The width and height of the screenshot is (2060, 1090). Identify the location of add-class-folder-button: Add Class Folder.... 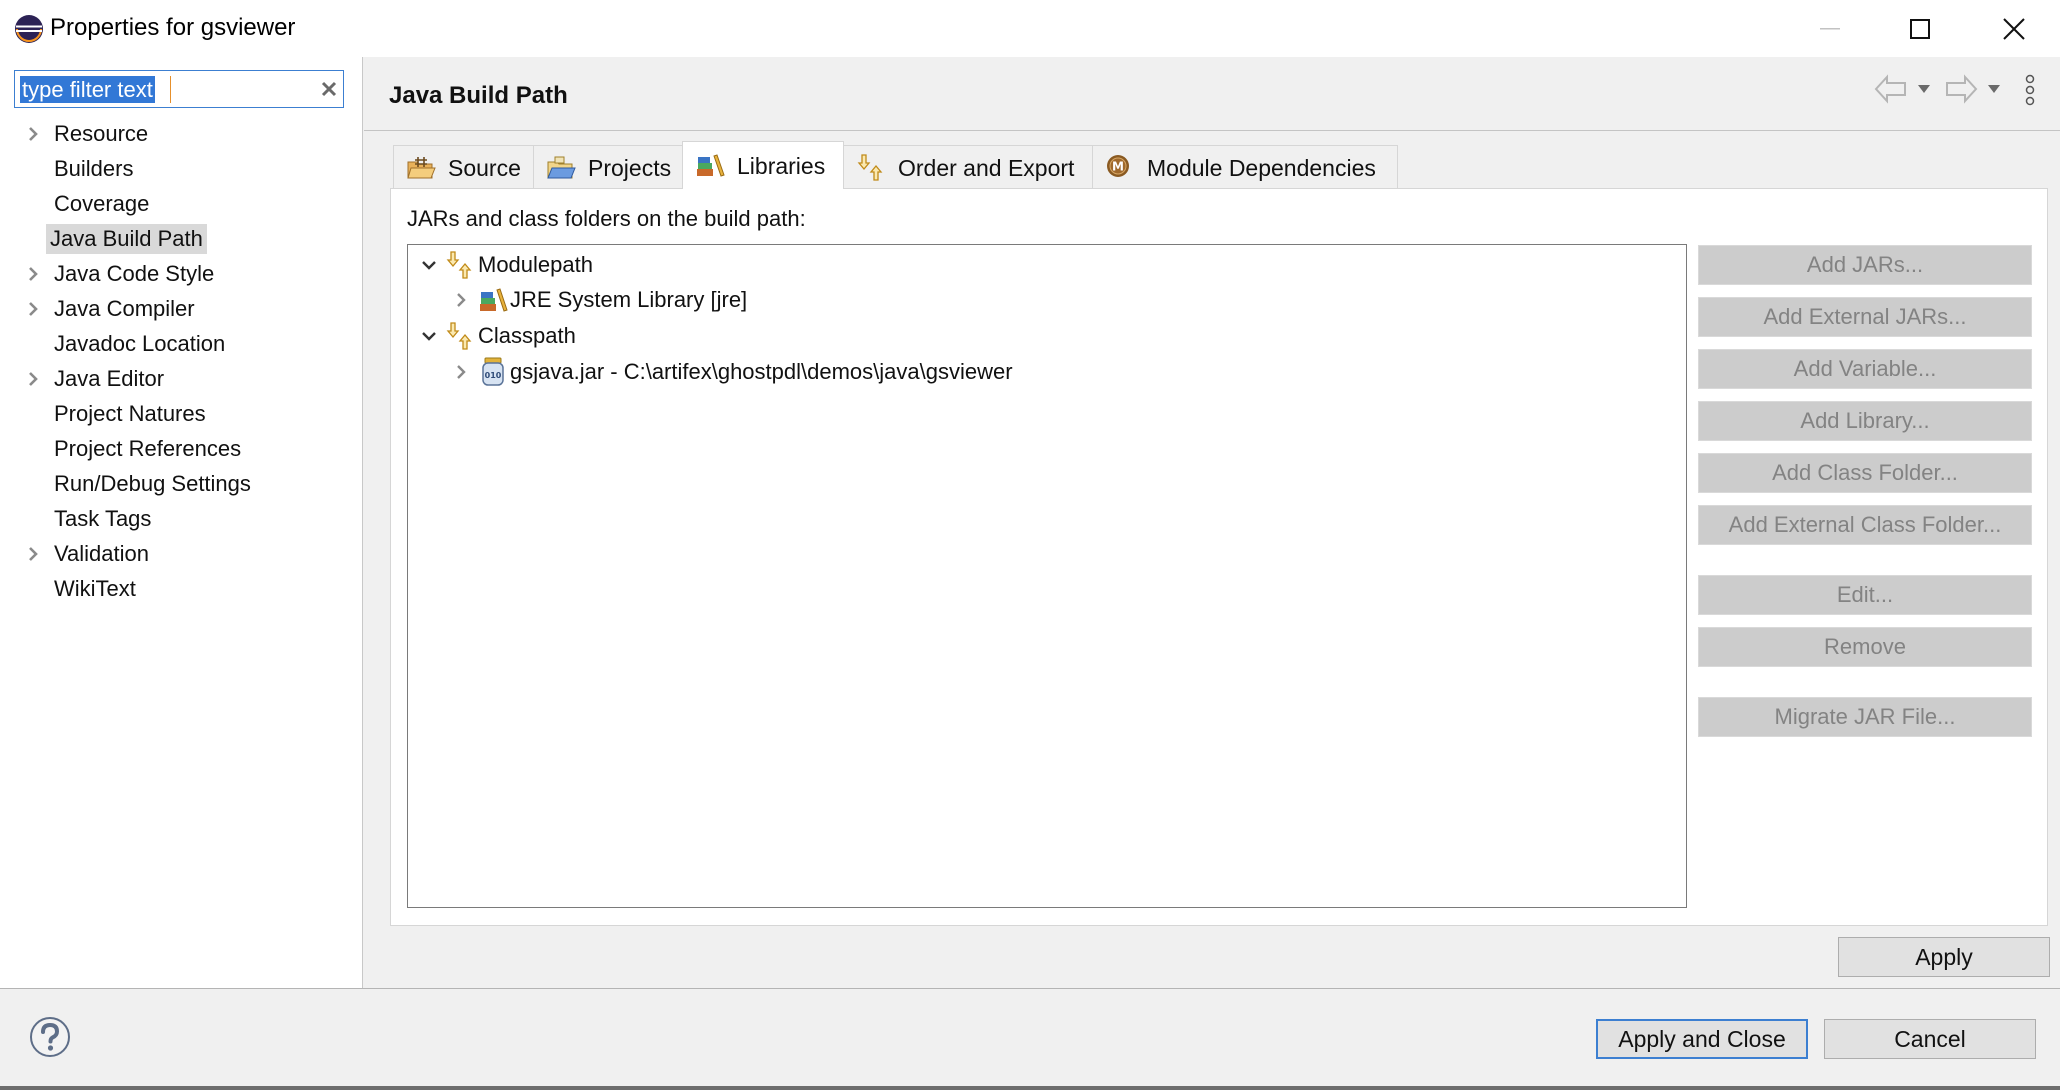
(1865, 473).